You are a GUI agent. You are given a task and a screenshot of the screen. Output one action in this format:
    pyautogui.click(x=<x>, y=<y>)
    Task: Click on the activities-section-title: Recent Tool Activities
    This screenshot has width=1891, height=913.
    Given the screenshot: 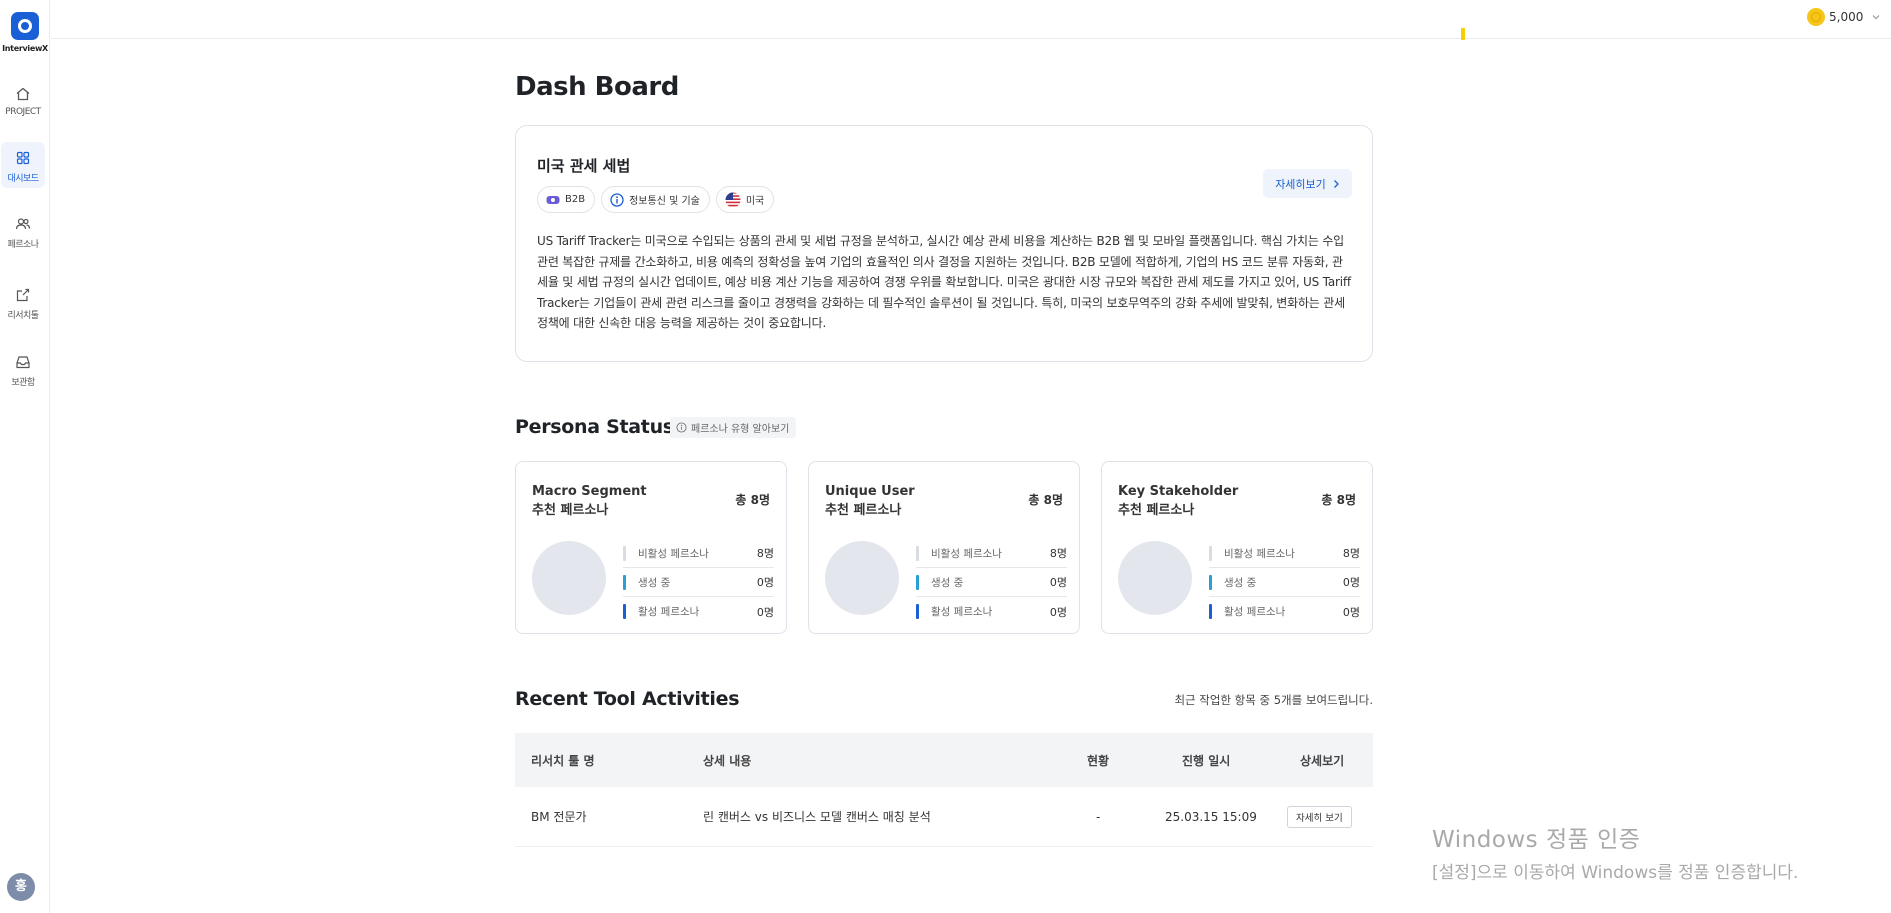 What is the action you would take?
    pyautogui.click(x=627, y=699)
    